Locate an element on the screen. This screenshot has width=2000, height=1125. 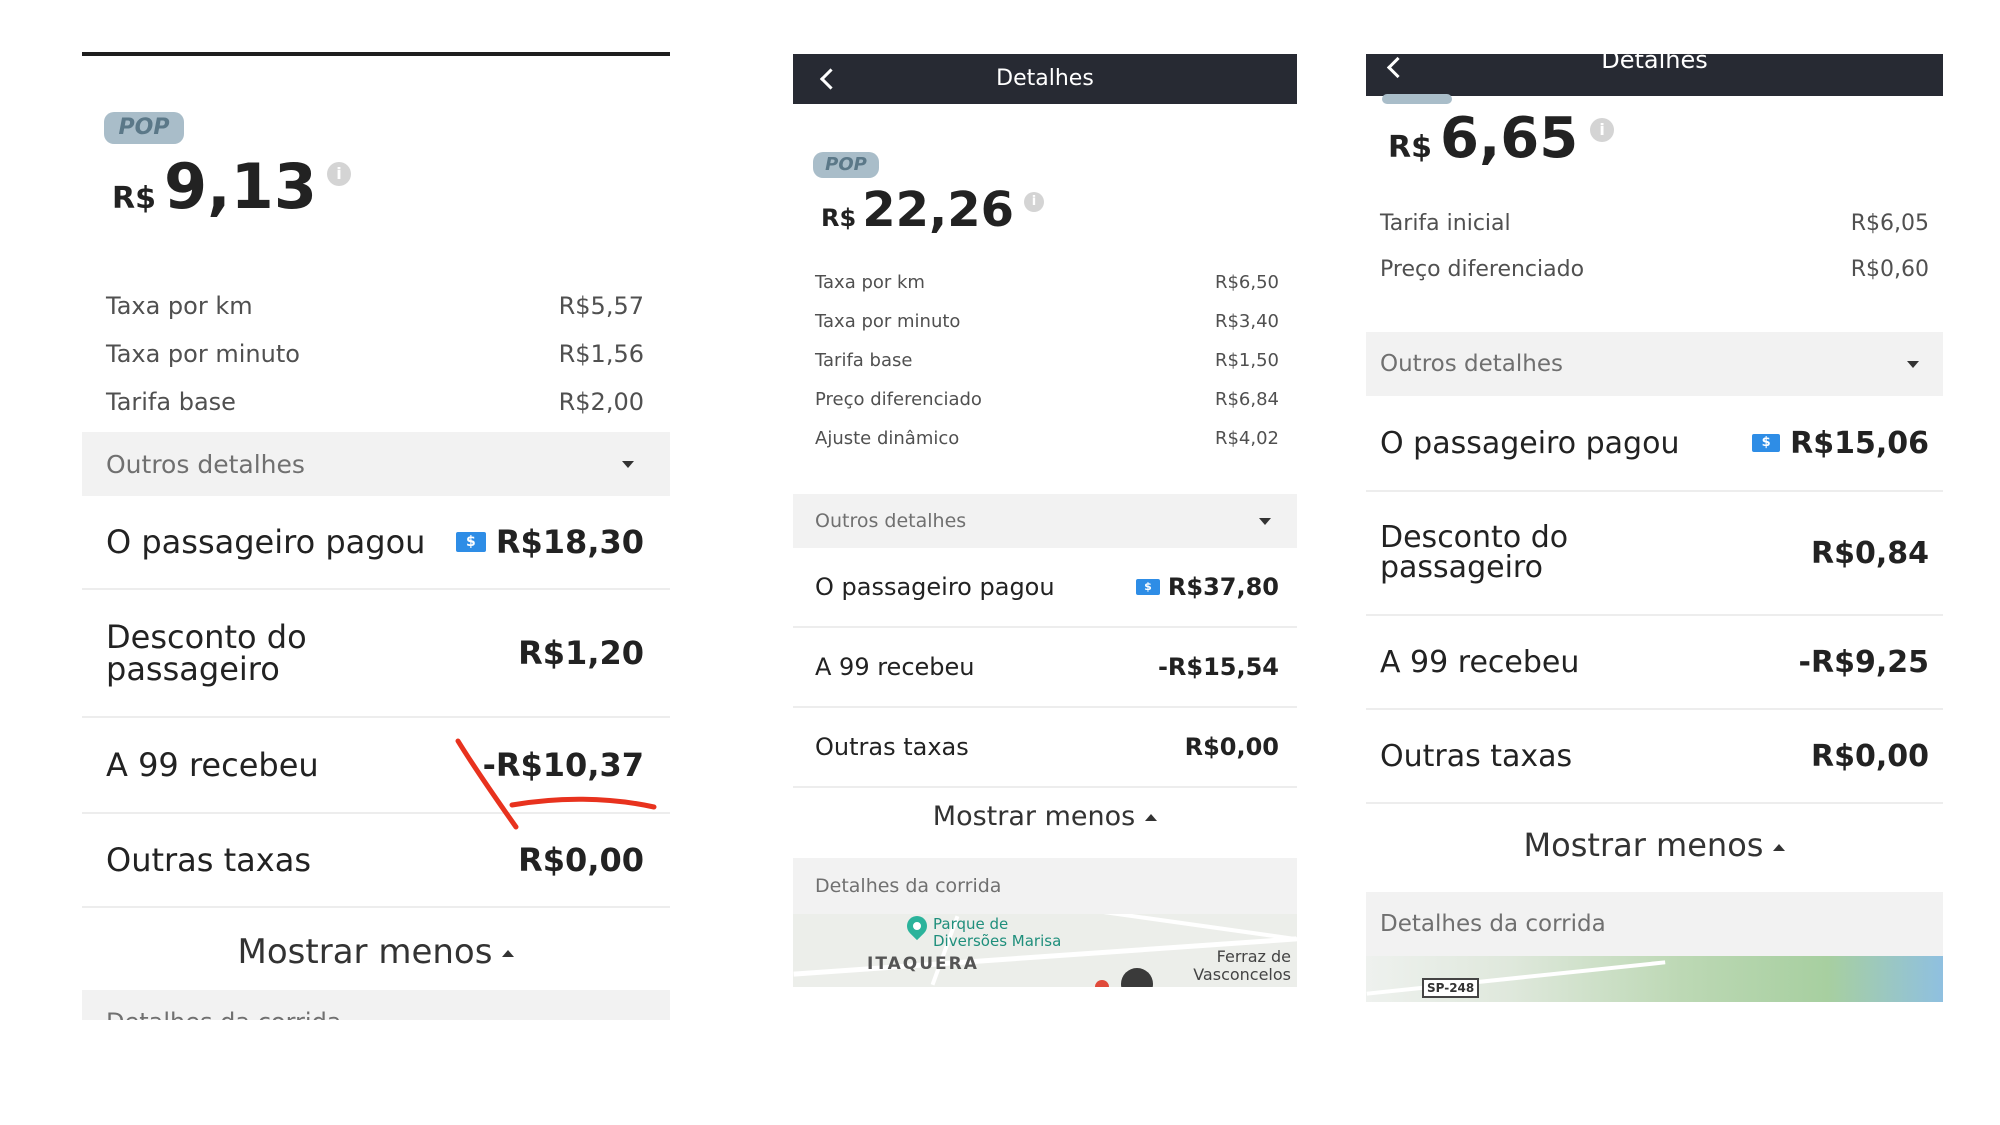
fee-row: Tarifa inicial R$6,05 is located at coordinates (1654, 224).